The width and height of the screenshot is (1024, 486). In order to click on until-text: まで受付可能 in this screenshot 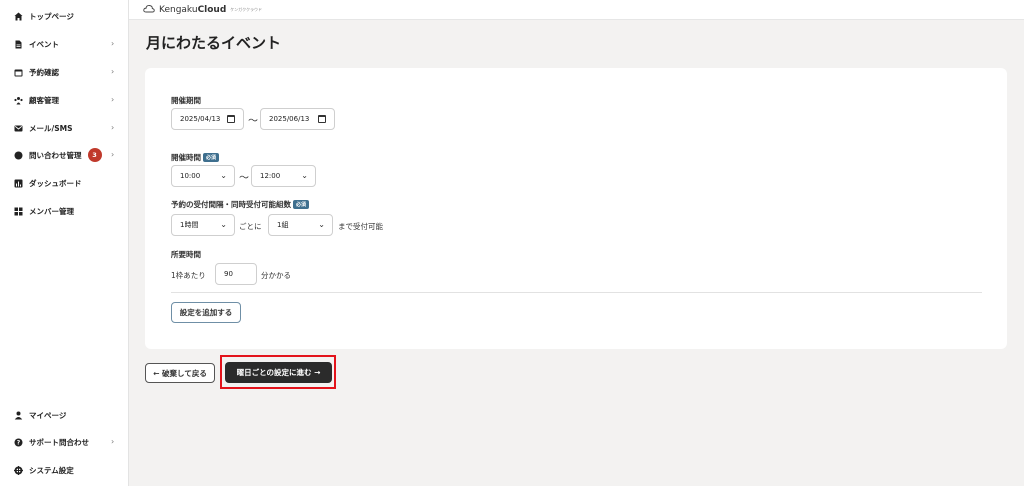, I will do `click(360, 226)`.